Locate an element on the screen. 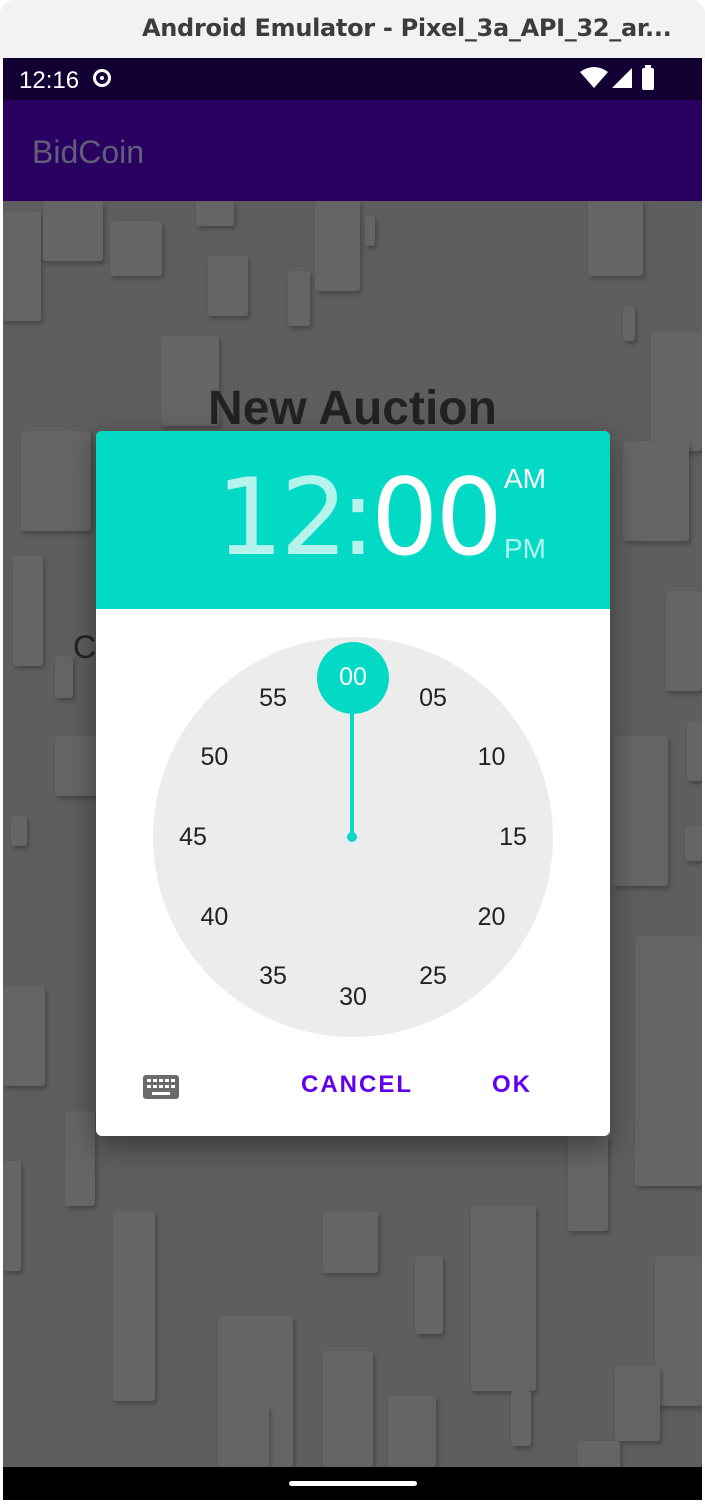 The image size is (705, 1506). minute-label-10: 10 is located at coordinates (492, 757).